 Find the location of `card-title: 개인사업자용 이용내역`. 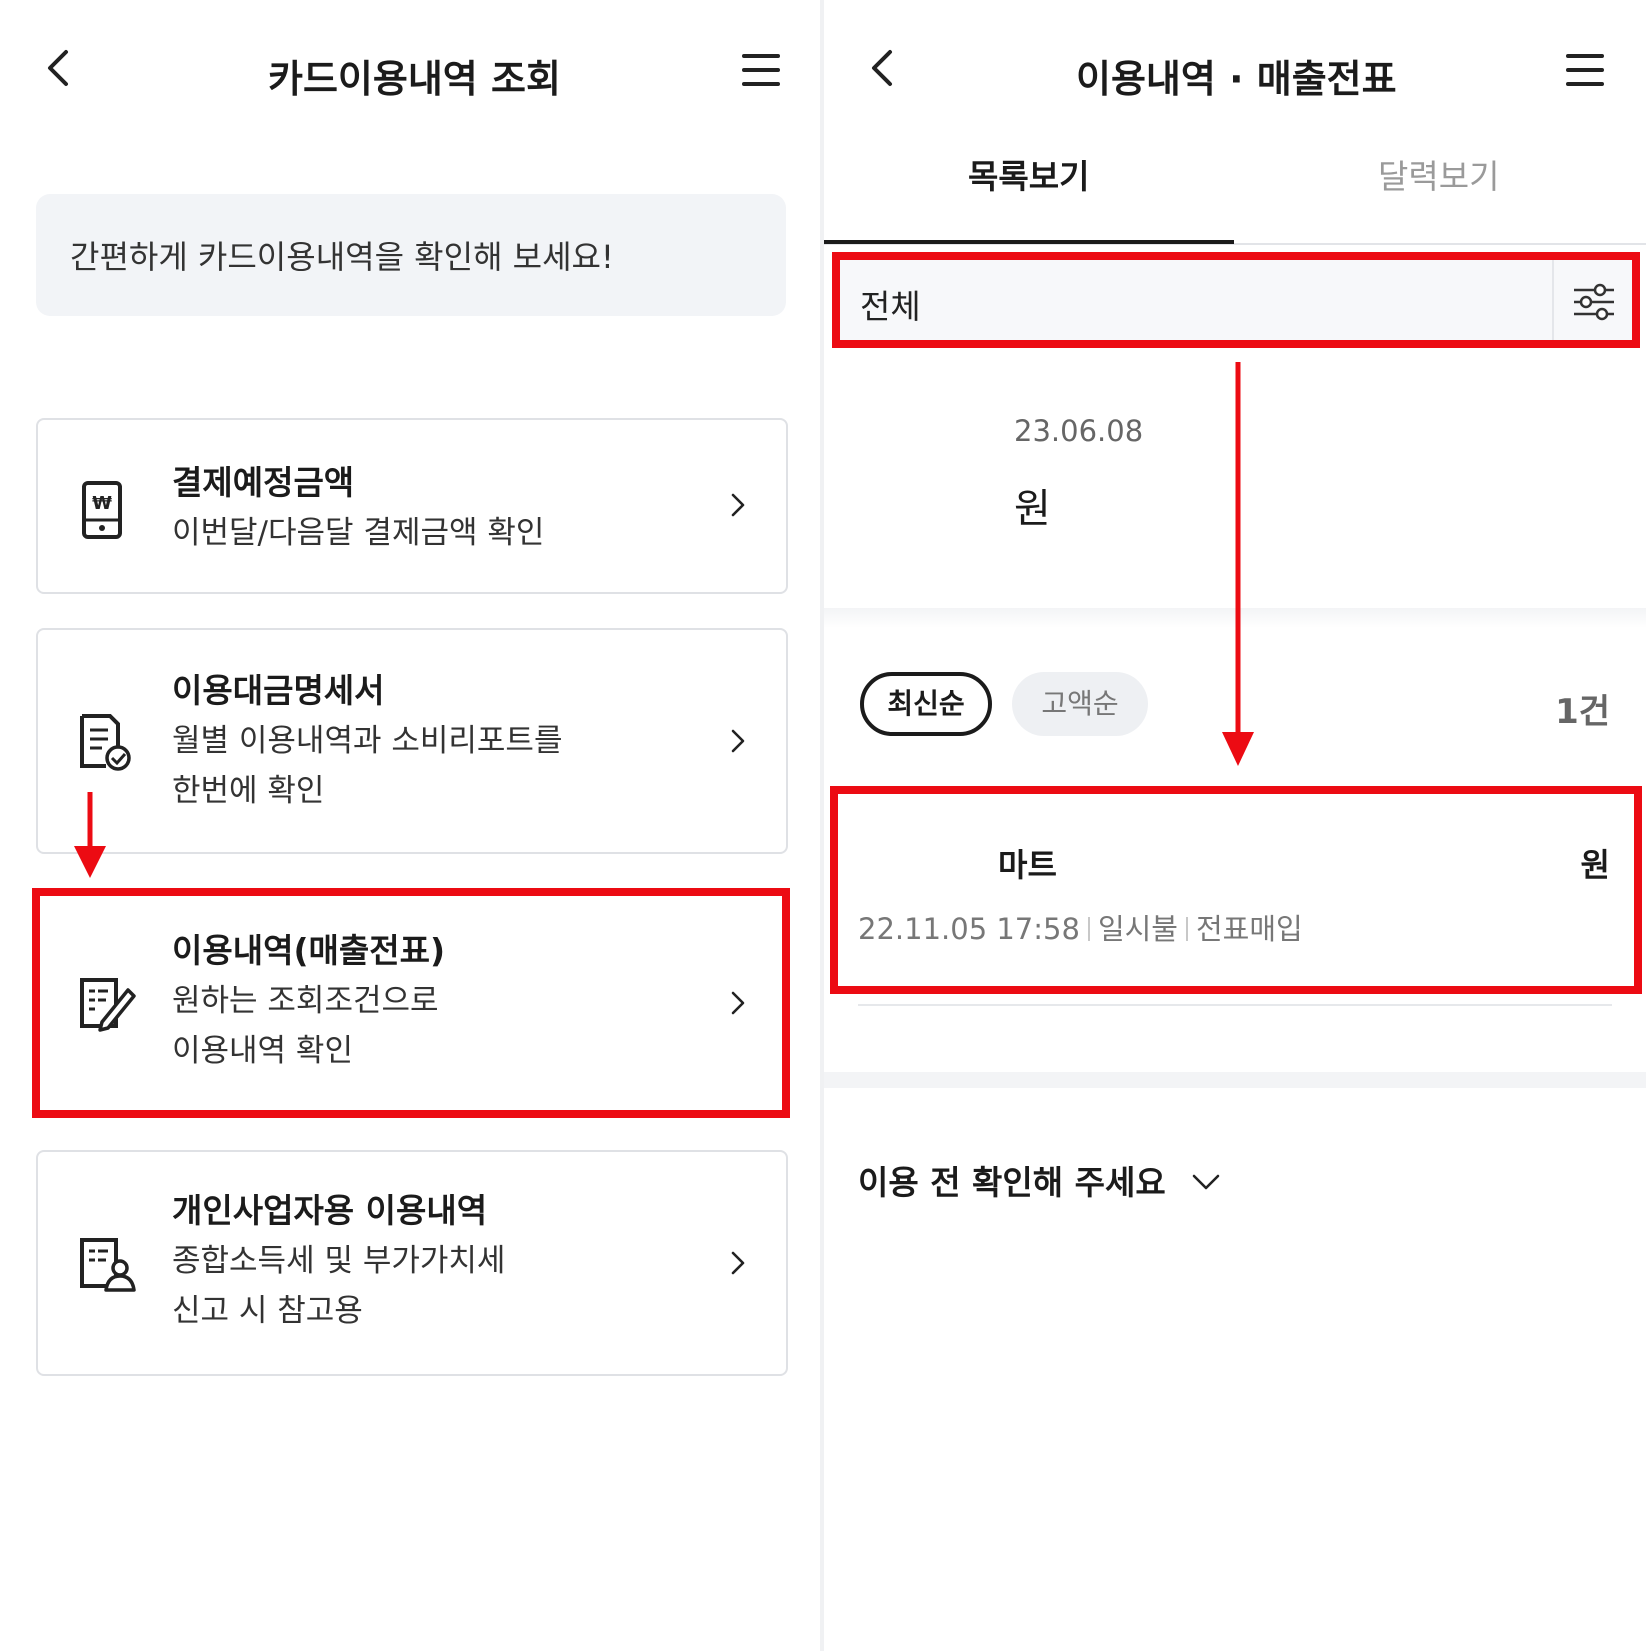

card-title: 개인사업자용 이용내역 is located at coordinates (330, 1210).